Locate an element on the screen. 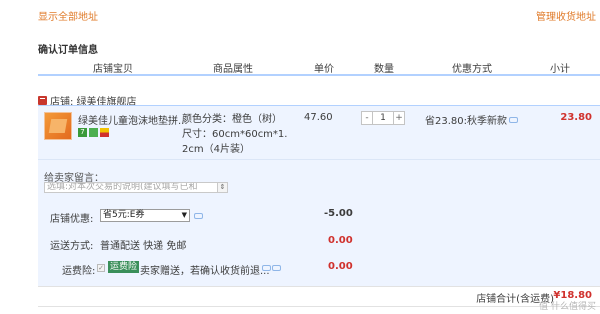  insurance-checkbox: ✓ is located at coordinates (101, 268).